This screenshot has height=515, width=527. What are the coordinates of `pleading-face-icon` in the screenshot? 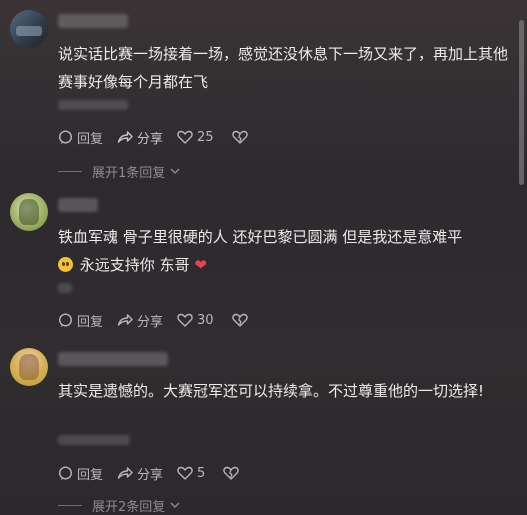 It's located at (65, 264).